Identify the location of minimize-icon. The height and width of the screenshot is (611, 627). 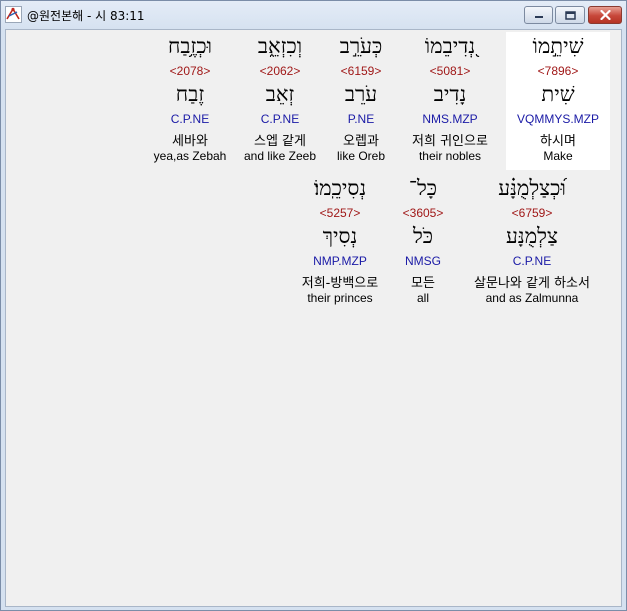
(538, 17).